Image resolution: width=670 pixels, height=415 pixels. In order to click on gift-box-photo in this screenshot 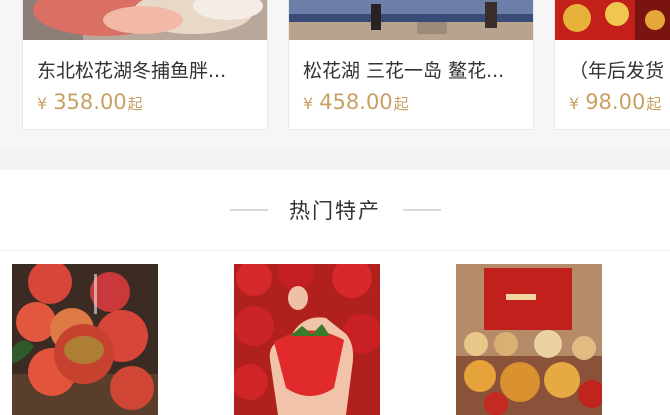, I will do `click(529, 339)`.